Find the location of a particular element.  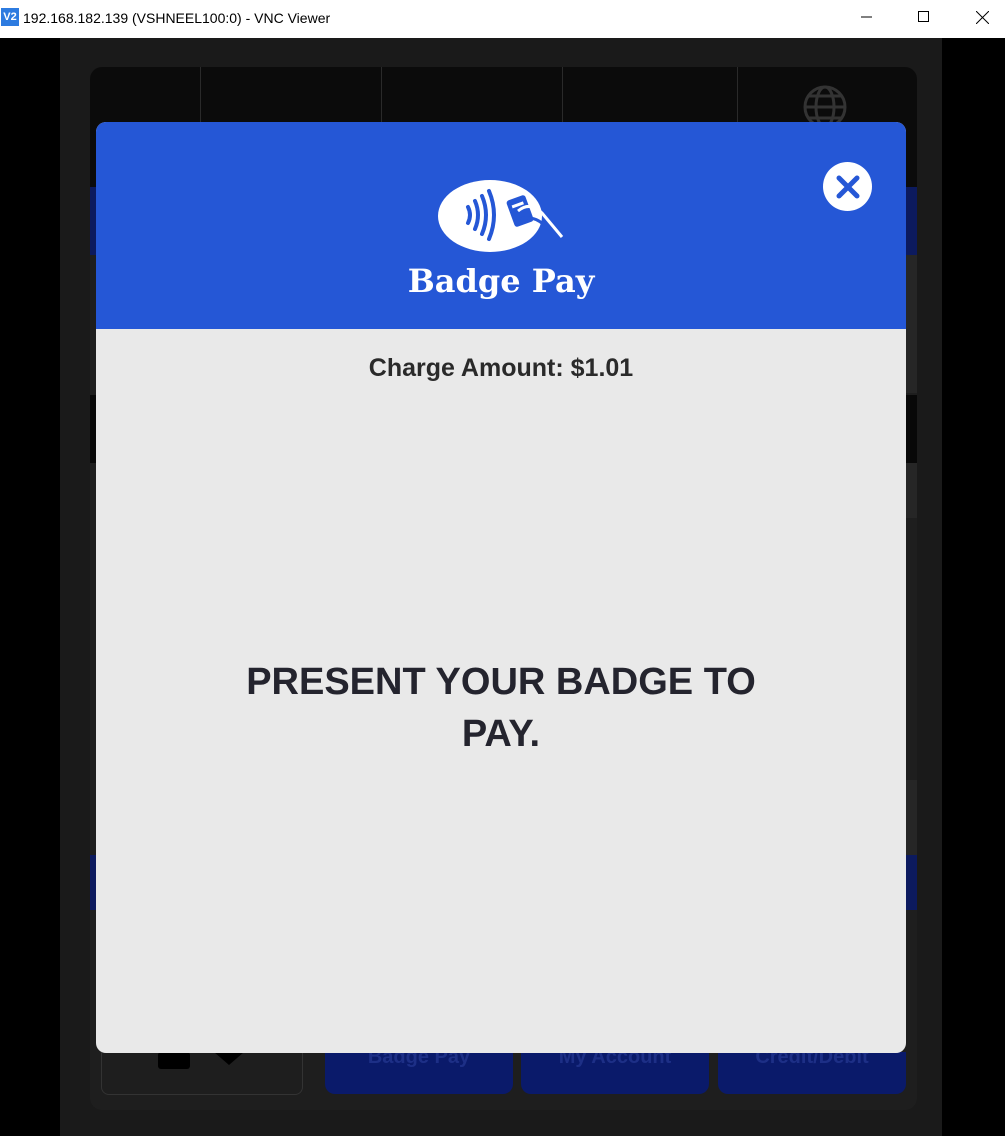

credit-debit-button-label: Credit/Debit is located at coordinates (812, 1060).